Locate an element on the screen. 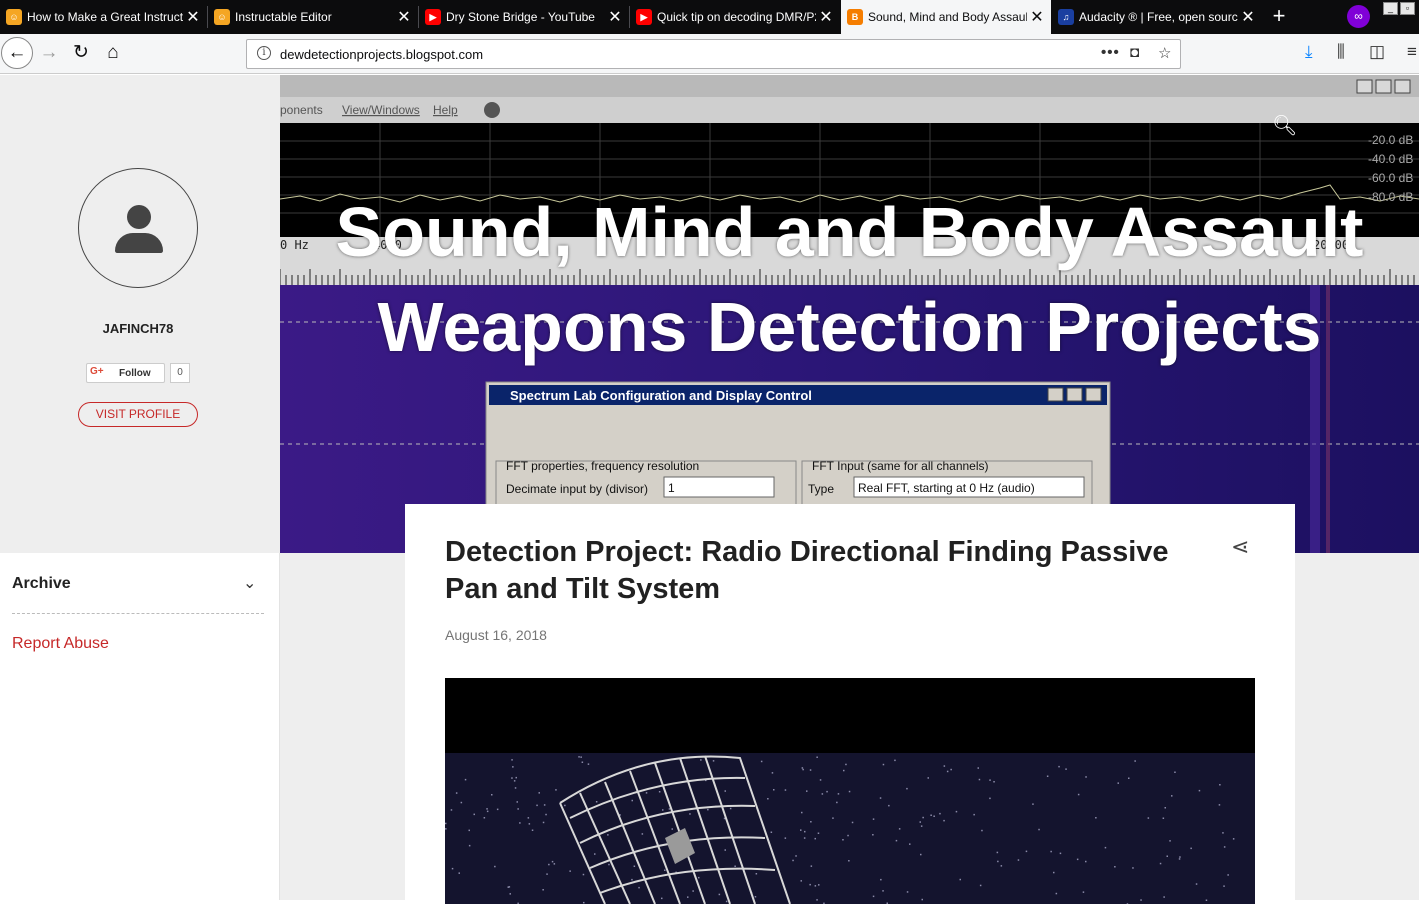 The image size is (1419, 904). url-text: dewdetectionprojects.blogspot.com is located at coordinates (381, 54).